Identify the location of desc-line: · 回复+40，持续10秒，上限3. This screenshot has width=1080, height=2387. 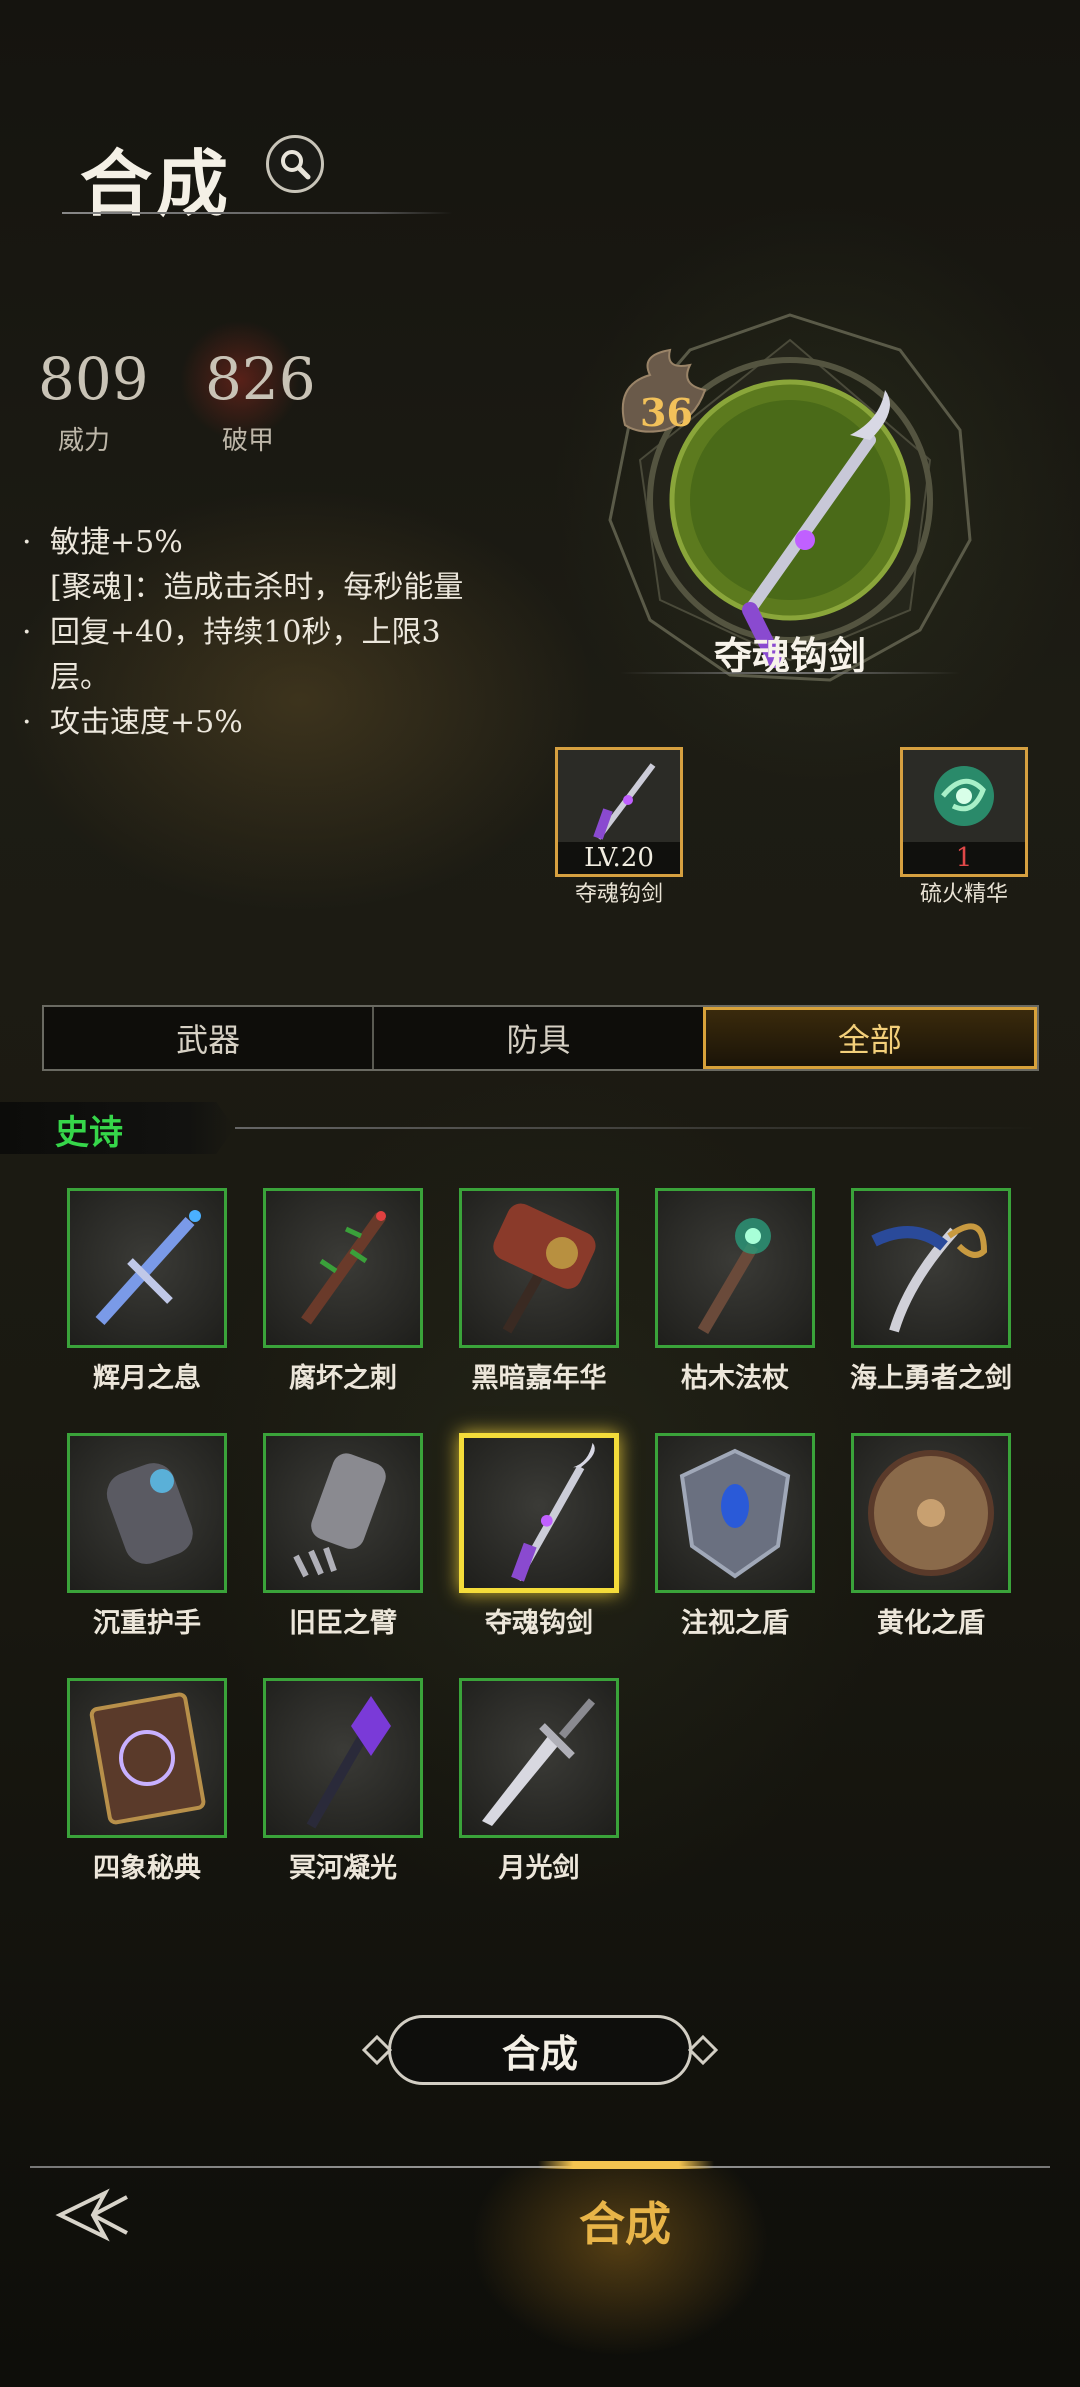
(231, 632).